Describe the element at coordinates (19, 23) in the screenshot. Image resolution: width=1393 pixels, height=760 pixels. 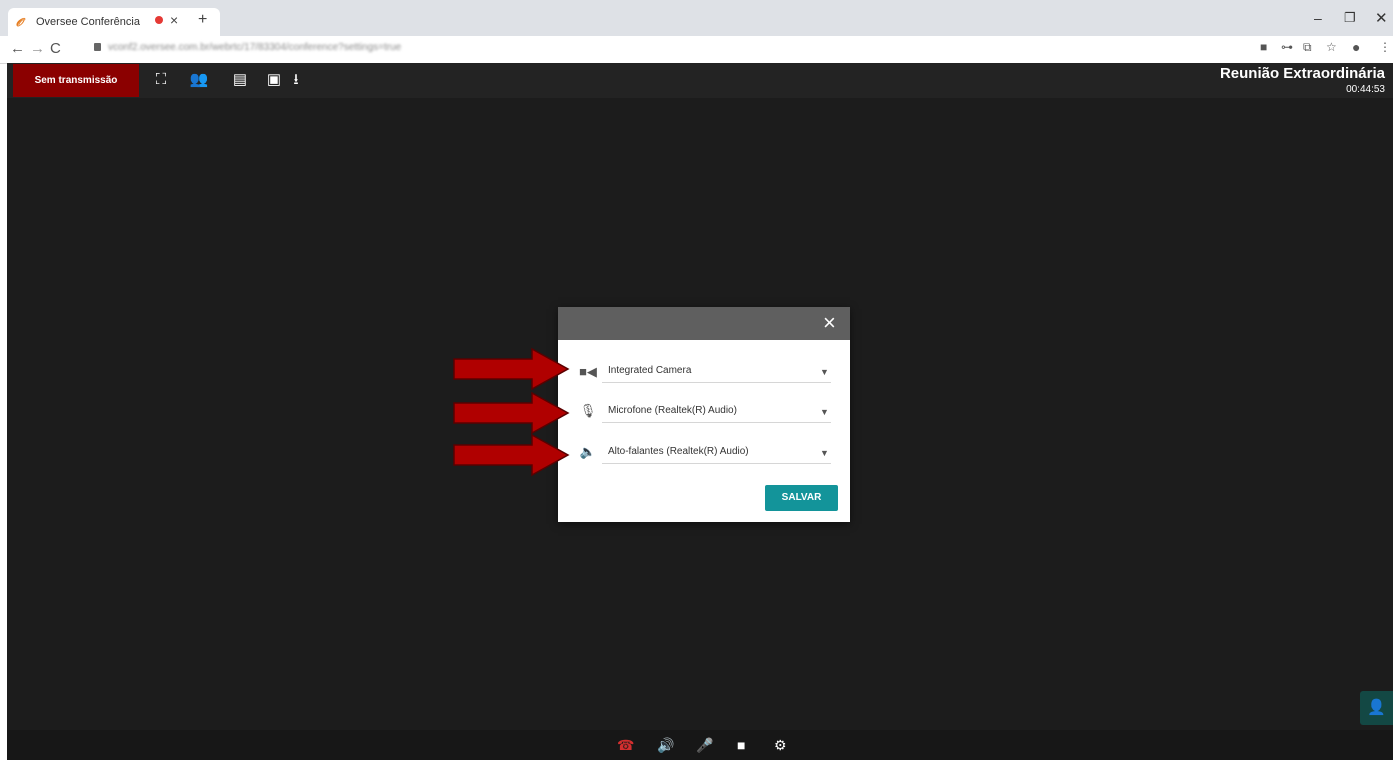
I see `oversee-logo-icon: 𝓞` at that location.